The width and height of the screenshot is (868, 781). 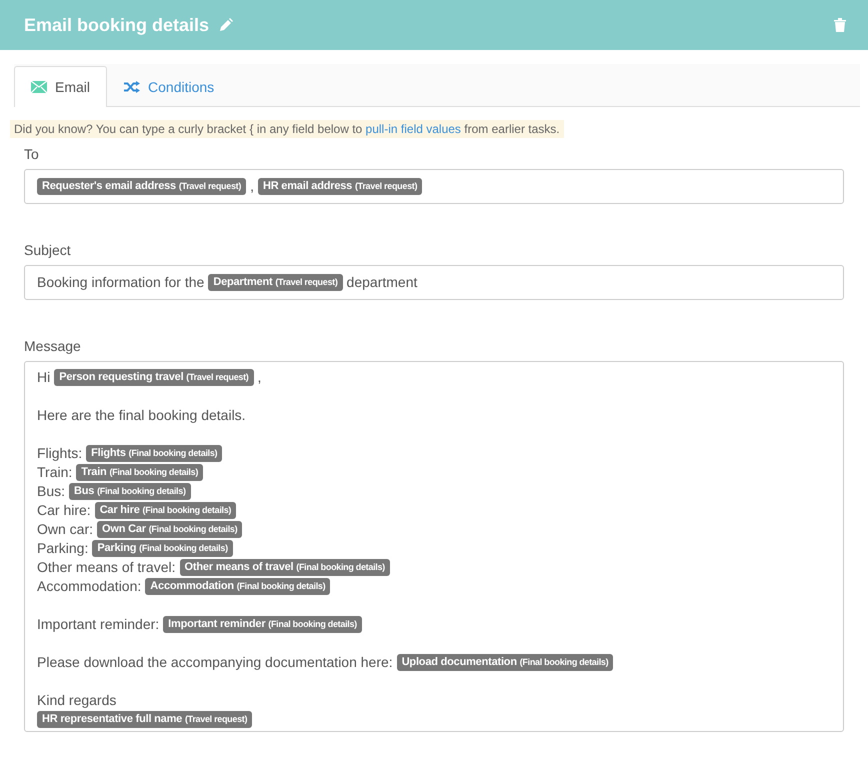 I want to click on field-label: Message, so click(x=53, y=346).